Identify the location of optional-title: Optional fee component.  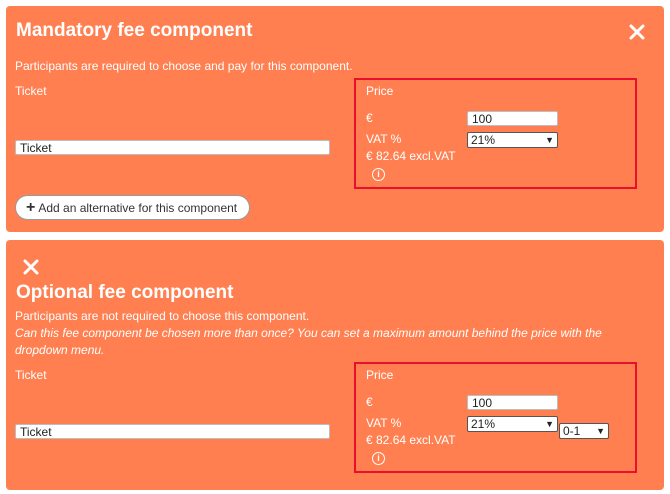
(125, 292).